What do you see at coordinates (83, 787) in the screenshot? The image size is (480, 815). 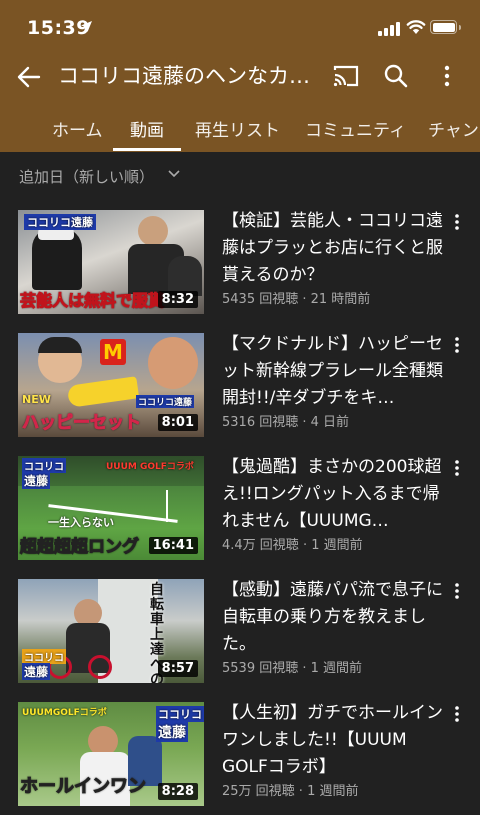 I see `thumbnail-caption: ホールインワン` at bounding box center [83, 787].